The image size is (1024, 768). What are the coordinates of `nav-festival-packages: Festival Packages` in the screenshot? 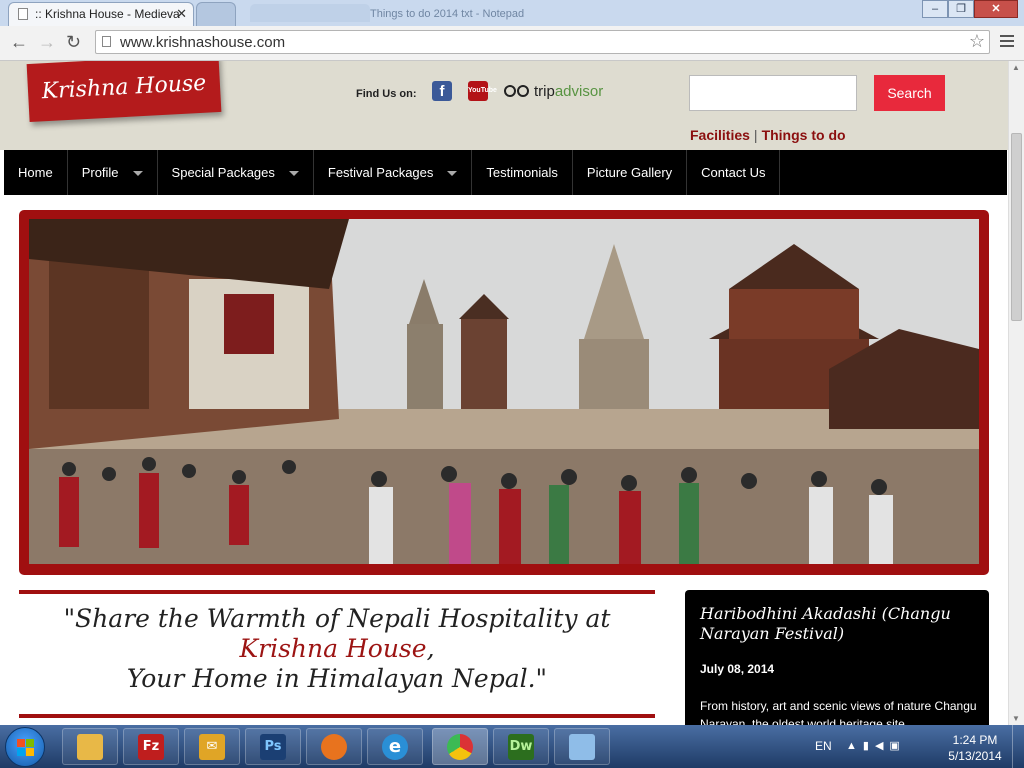 It's located at (393, 172).